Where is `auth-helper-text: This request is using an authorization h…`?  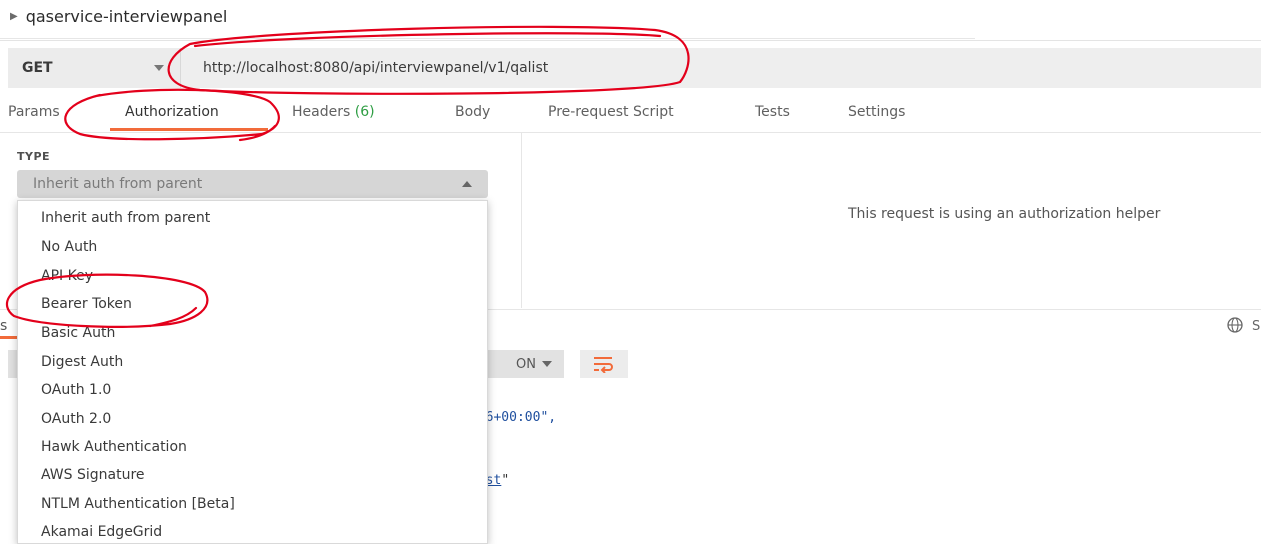 auth-helper-text: This request is using an authorization h… is located at coordinates (1004, 214).